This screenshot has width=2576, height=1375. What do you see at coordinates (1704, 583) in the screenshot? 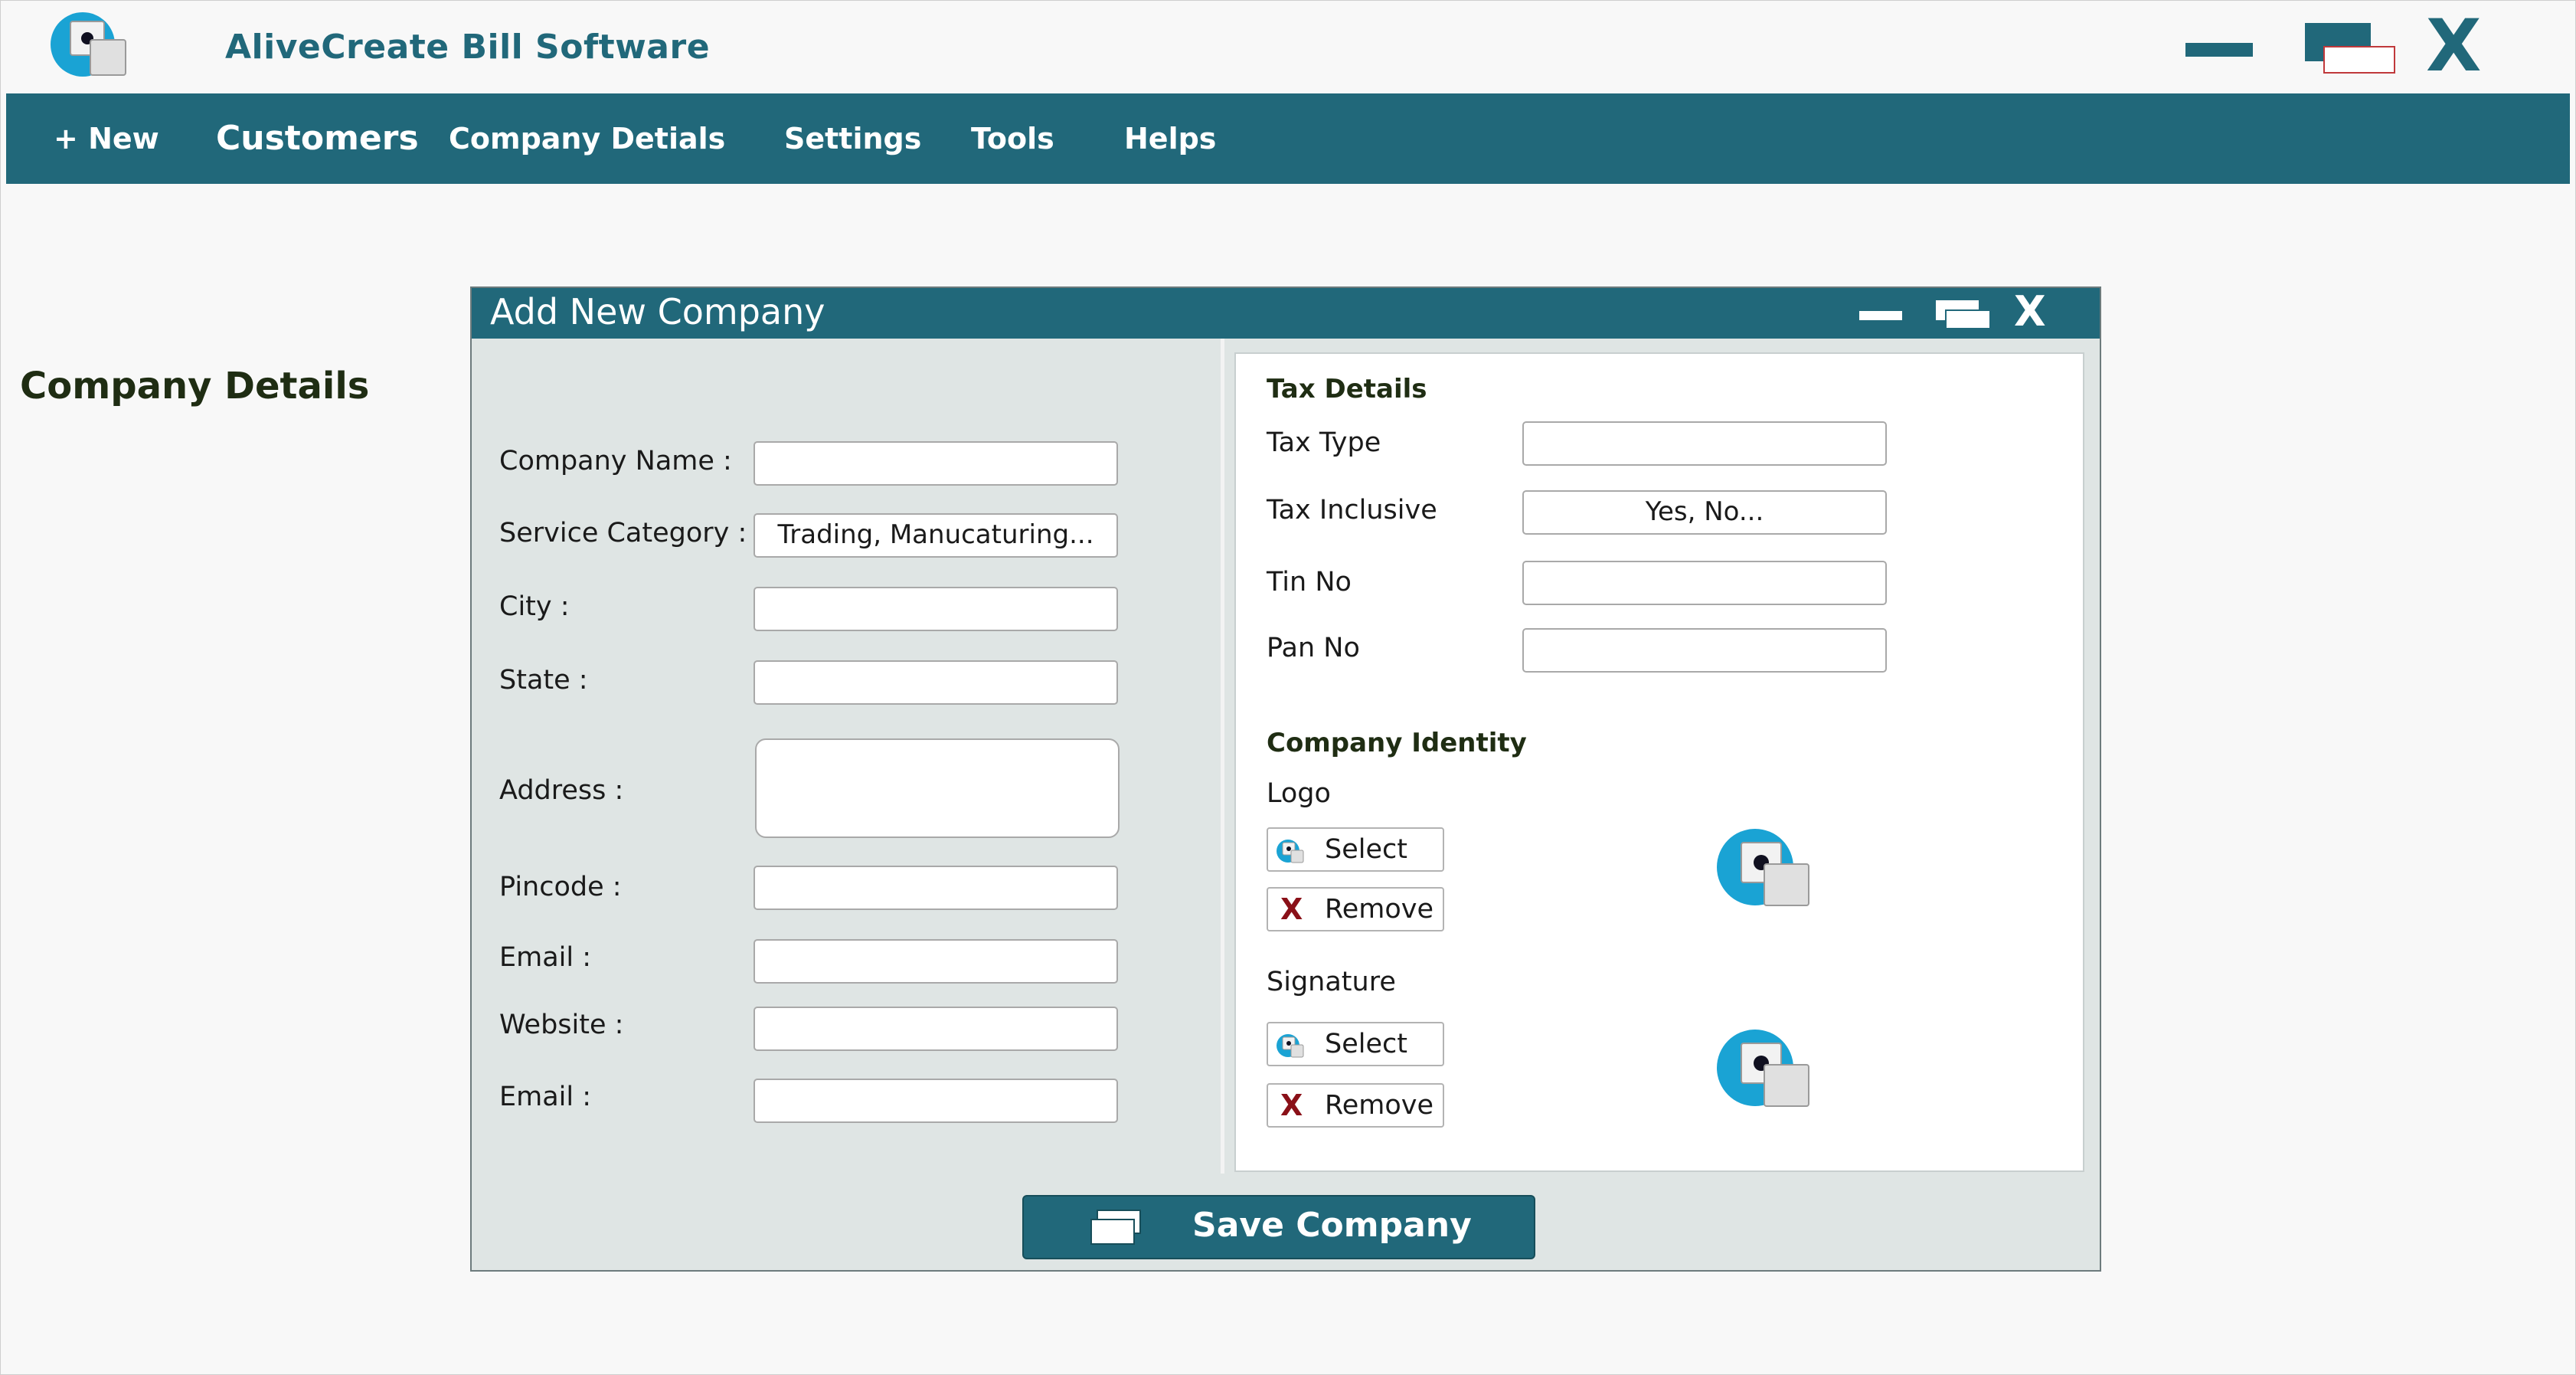
I see `tin-no-input` at bounding box center [1704, 583].